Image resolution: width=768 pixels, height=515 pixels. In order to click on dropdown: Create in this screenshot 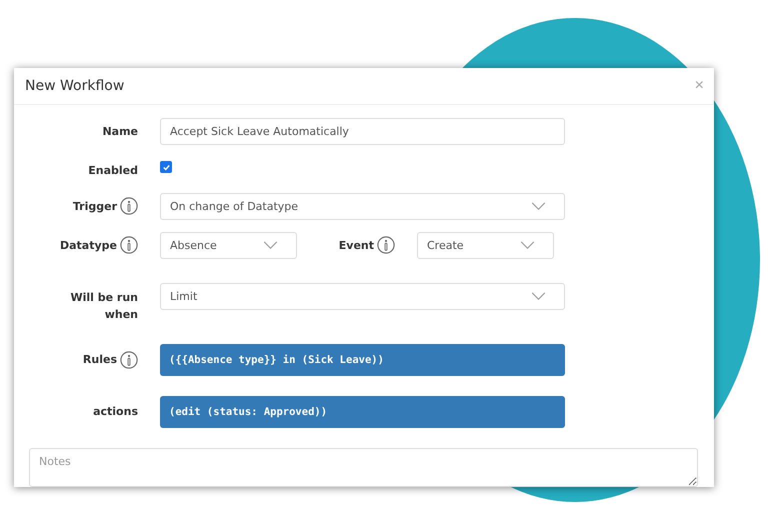, I will do `click(485, 245)`.